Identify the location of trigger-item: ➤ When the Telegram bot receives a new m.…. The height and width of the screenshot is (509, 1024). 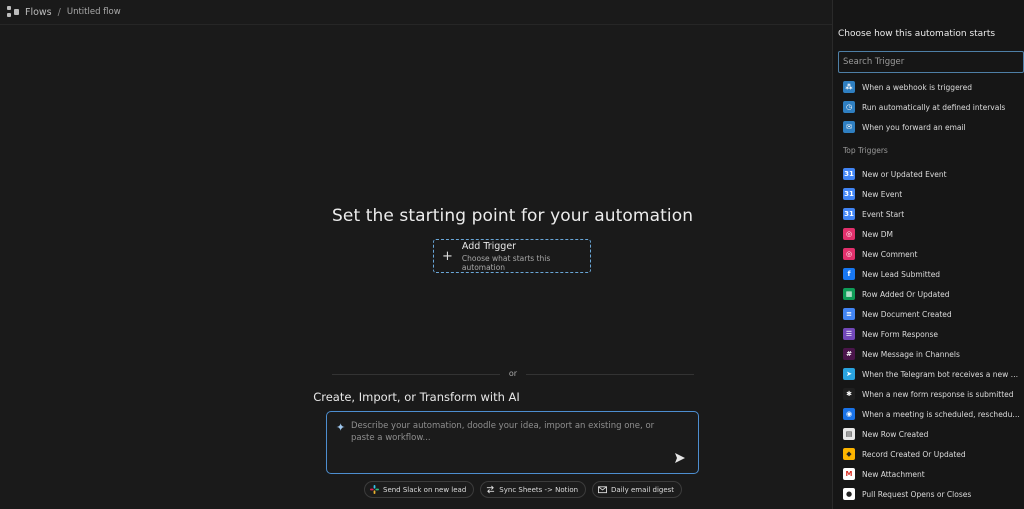
(932, 374).